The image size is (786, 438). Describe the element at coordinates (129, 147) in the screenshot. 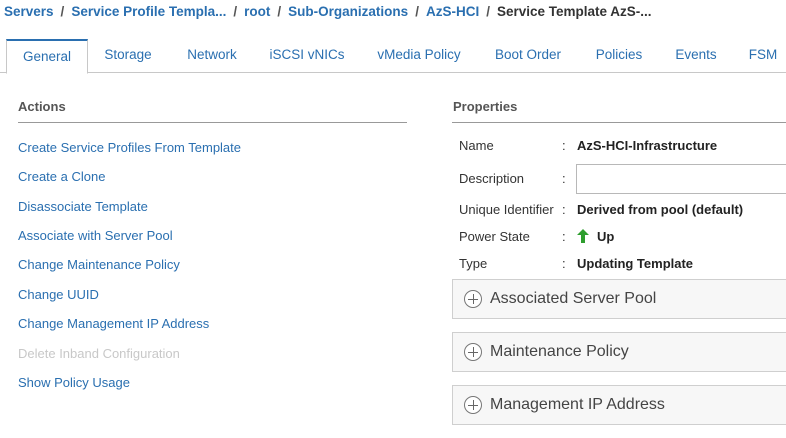

I see `action-create-service-profiles: Create Service Profiles From Template` at that location.